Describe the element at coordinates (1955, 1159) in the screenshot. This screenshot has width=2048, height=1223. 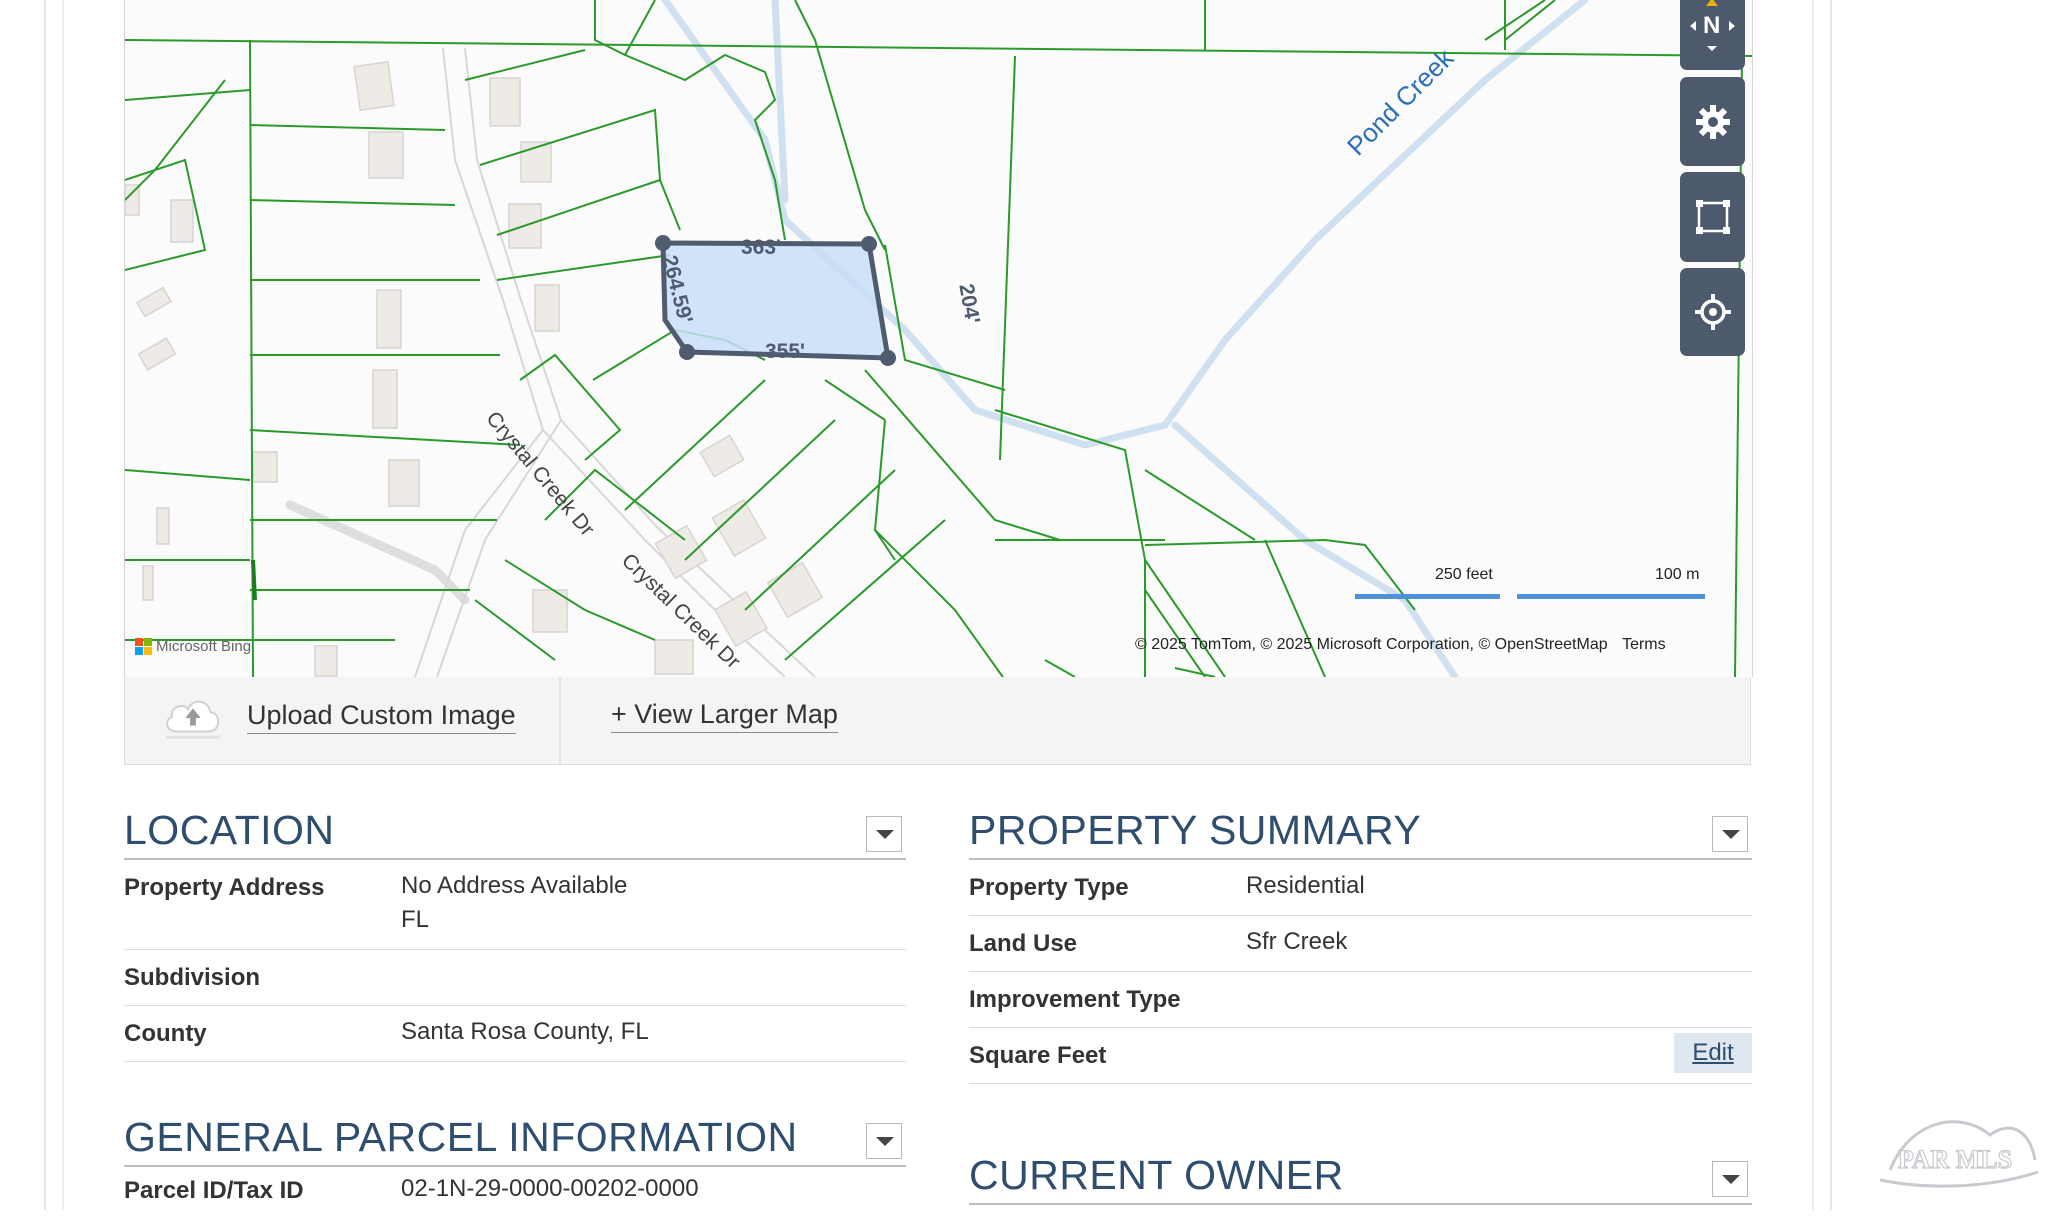
I see `svg-text: PAR MLS` at that location.